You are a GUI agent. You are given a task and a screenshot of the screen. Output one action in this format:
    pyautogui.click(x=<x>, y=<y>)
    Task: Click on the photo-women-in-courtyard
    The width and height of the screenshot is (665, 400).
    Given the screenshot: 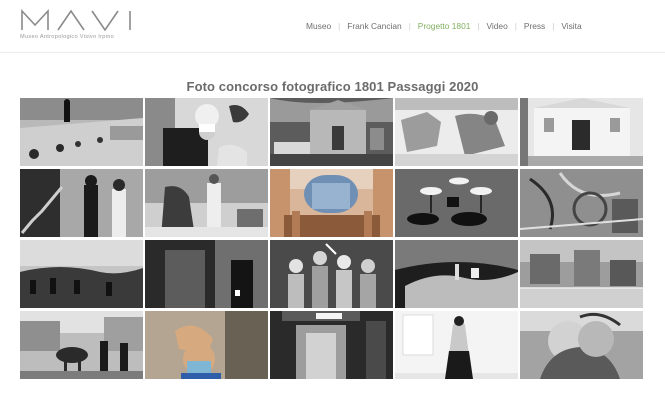 What is the action you would take?
    pyautogui.click(x=206, y=203)
    